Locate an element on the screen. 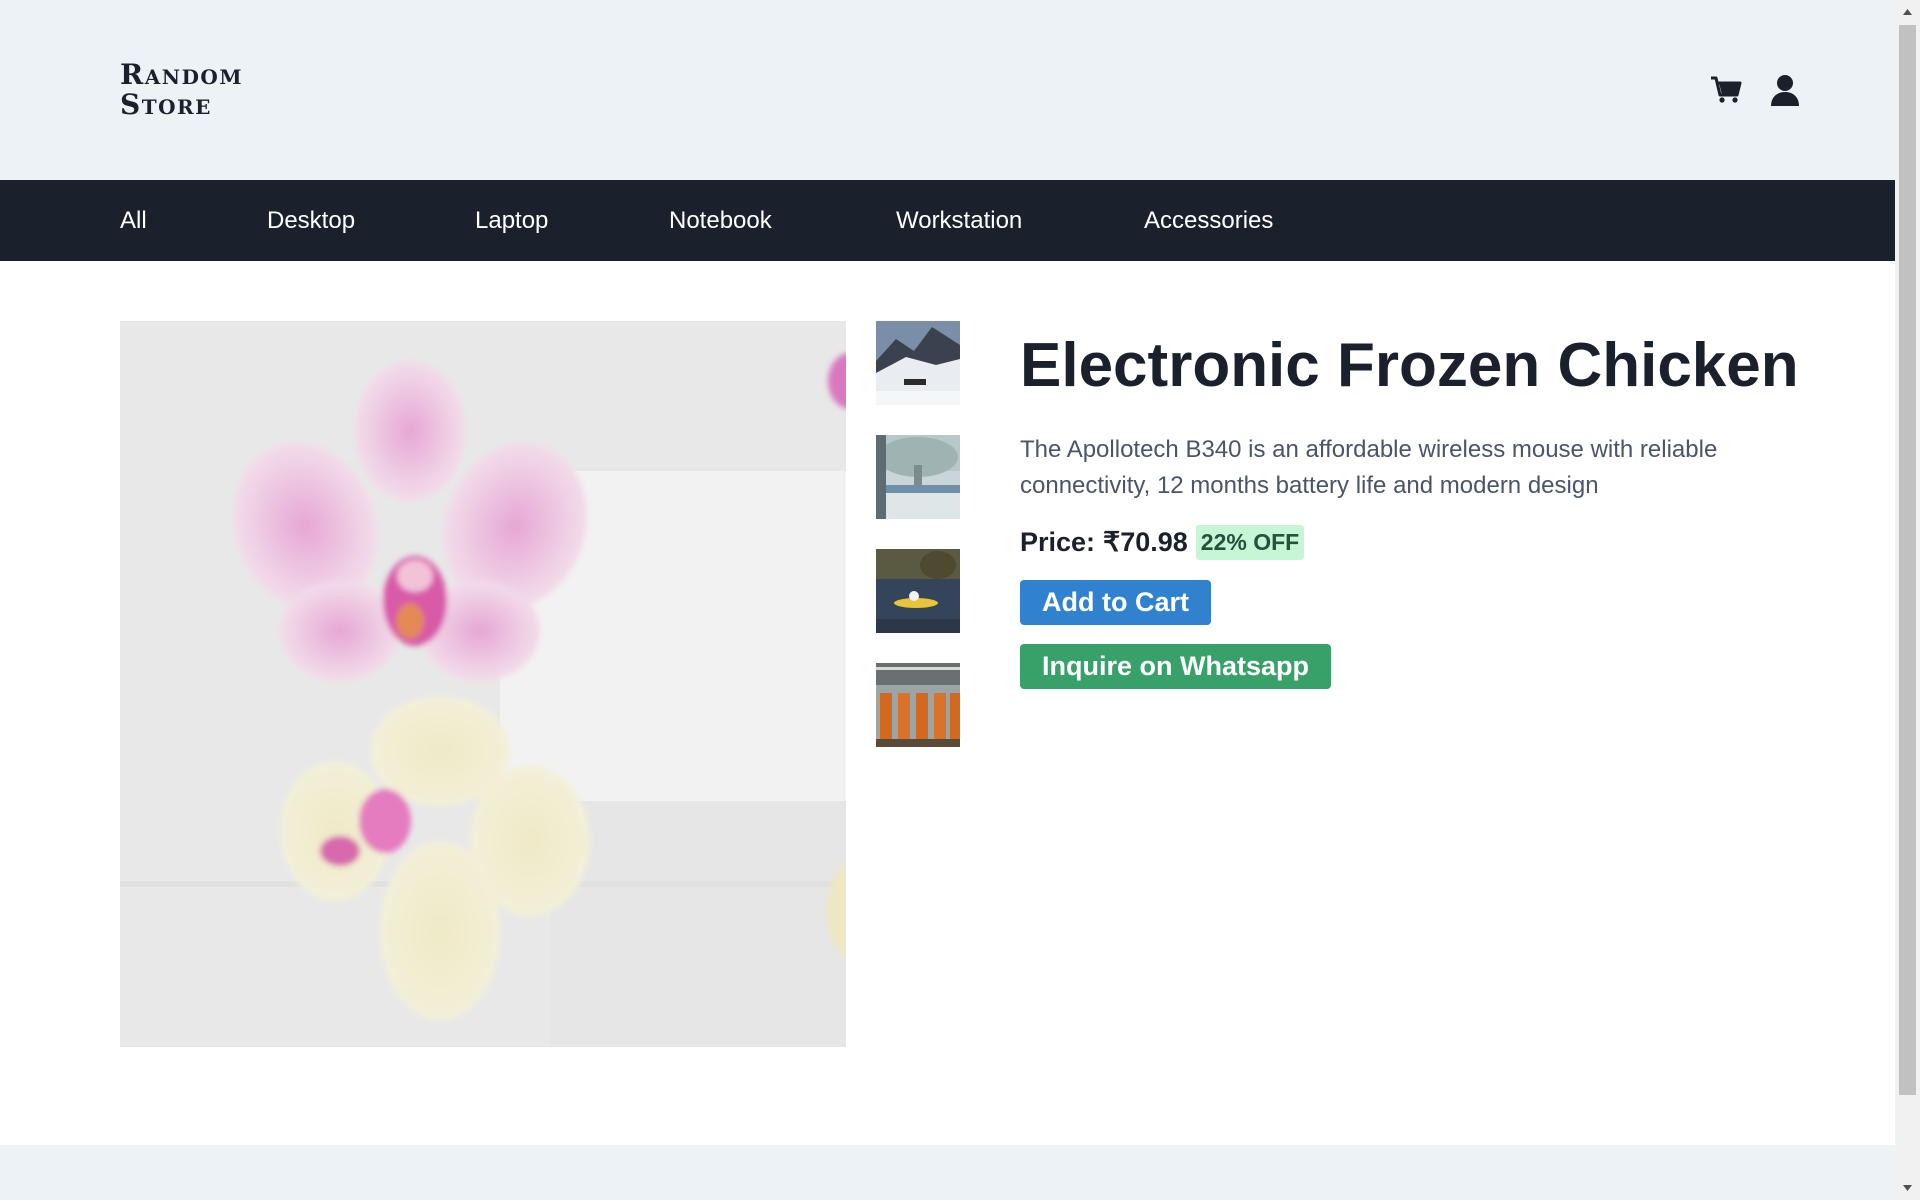  lake-kayak-thumbnail is located at coordinates (918, 591).